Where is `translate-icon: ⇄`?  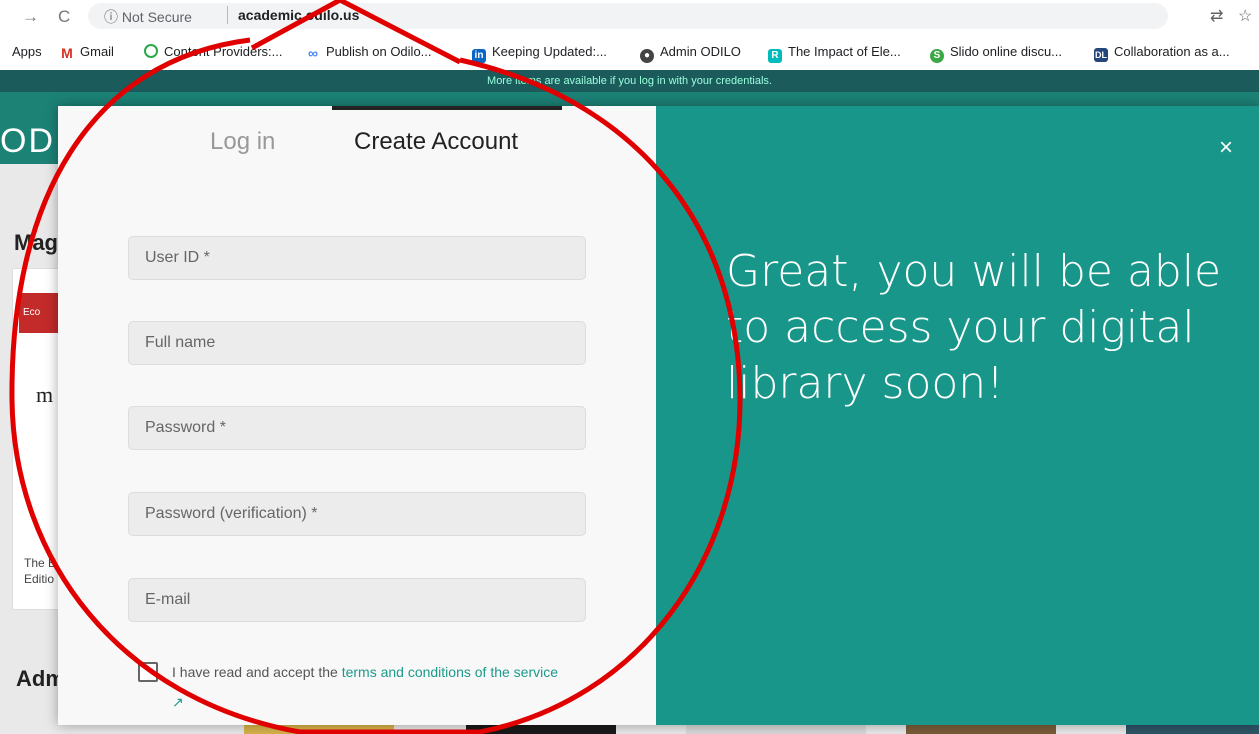
translate-icon: ⇄ is located at coordinates (1216, 16).